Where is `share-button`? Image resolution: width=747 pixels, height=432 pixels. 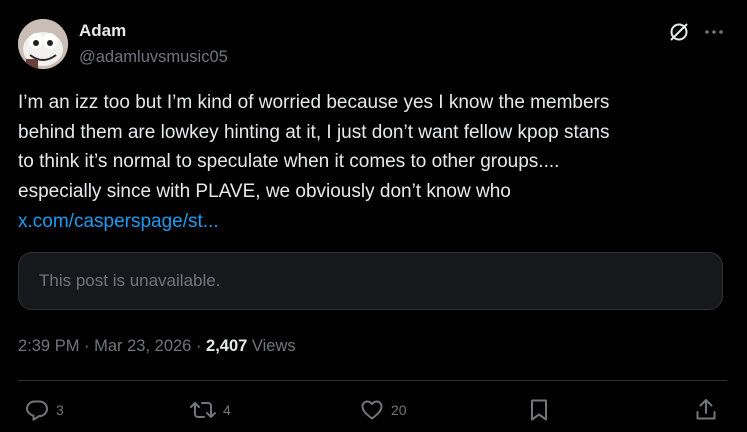
share-button is located at coordinates (706, 410).